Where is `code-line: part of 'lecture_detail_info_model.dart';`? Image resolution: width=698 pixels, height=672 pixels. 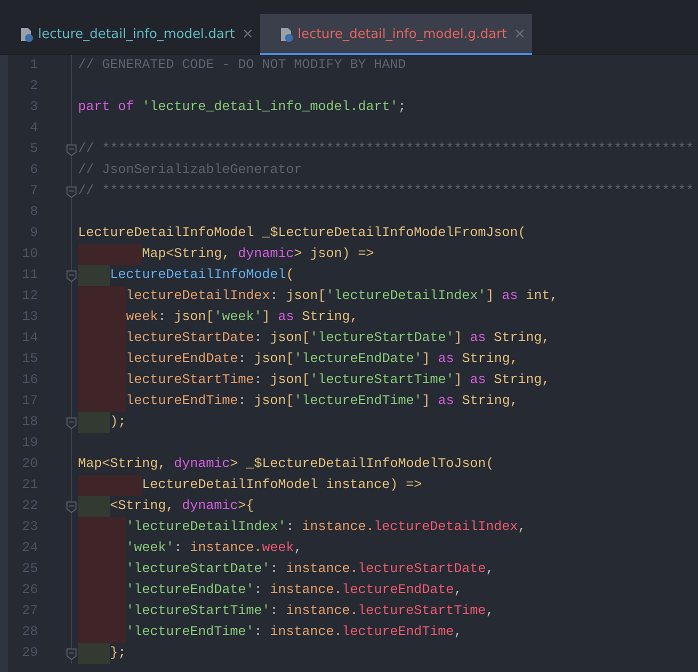
code-line: part of 'lecture_detail_info_model.dart'; is located at coordinates (241, 108).